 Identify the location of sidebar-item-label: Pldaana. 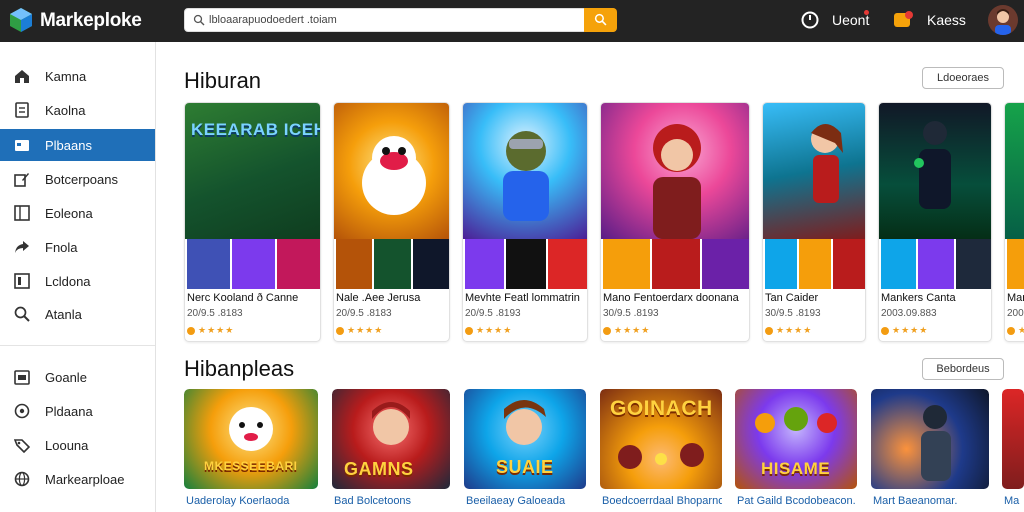
(69, 411).